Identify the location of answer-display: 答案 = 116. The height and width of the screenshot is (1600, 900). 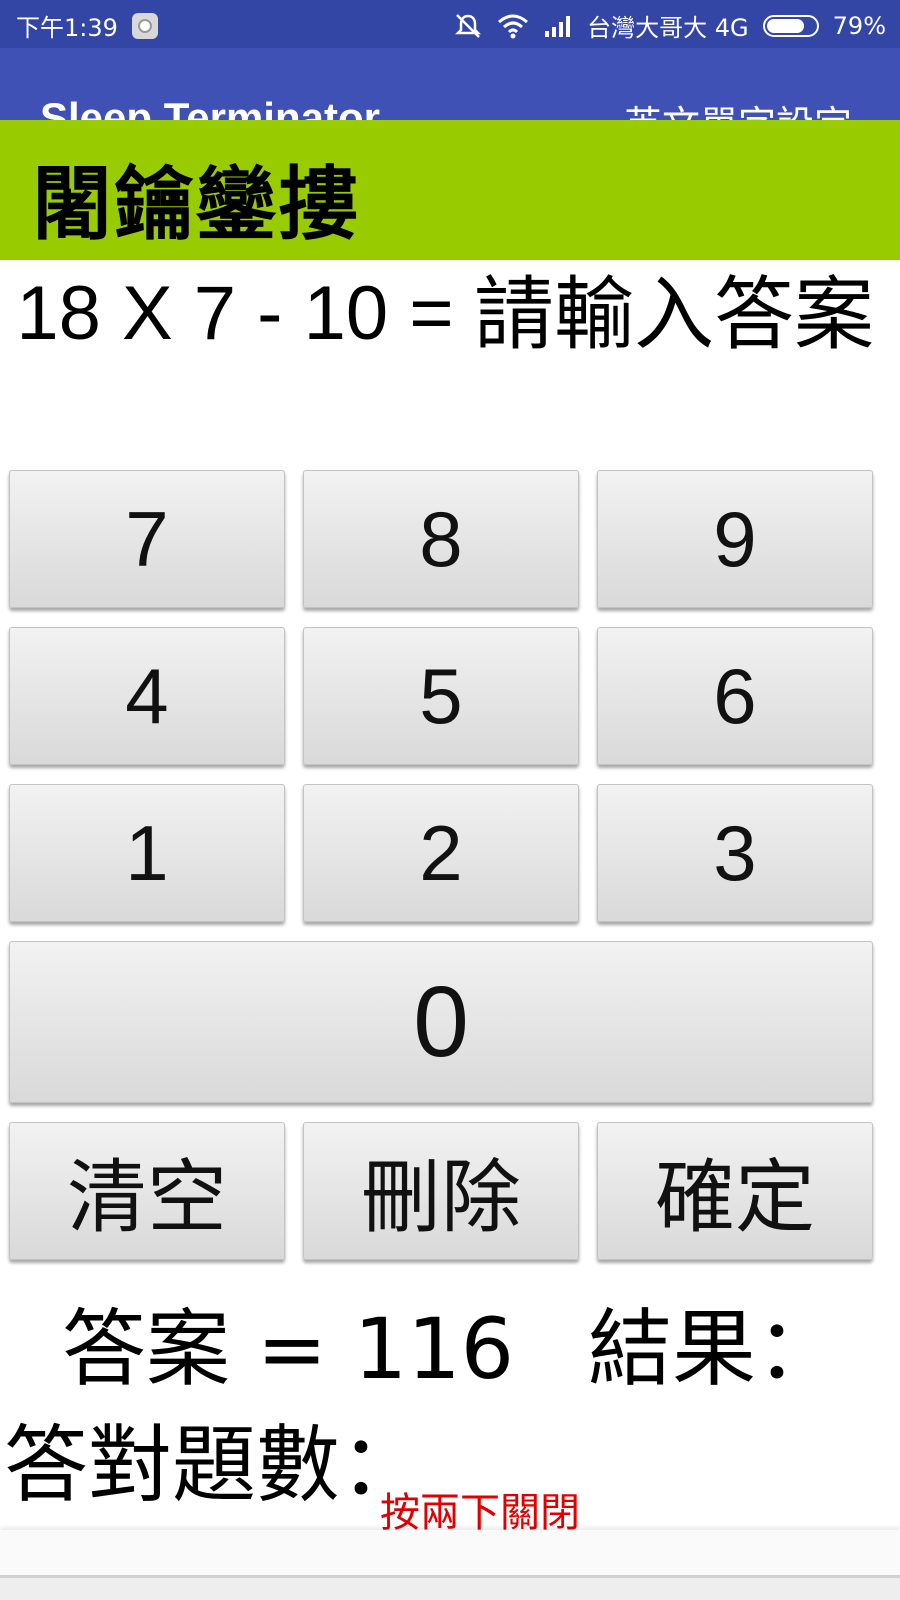
(288, 1349).